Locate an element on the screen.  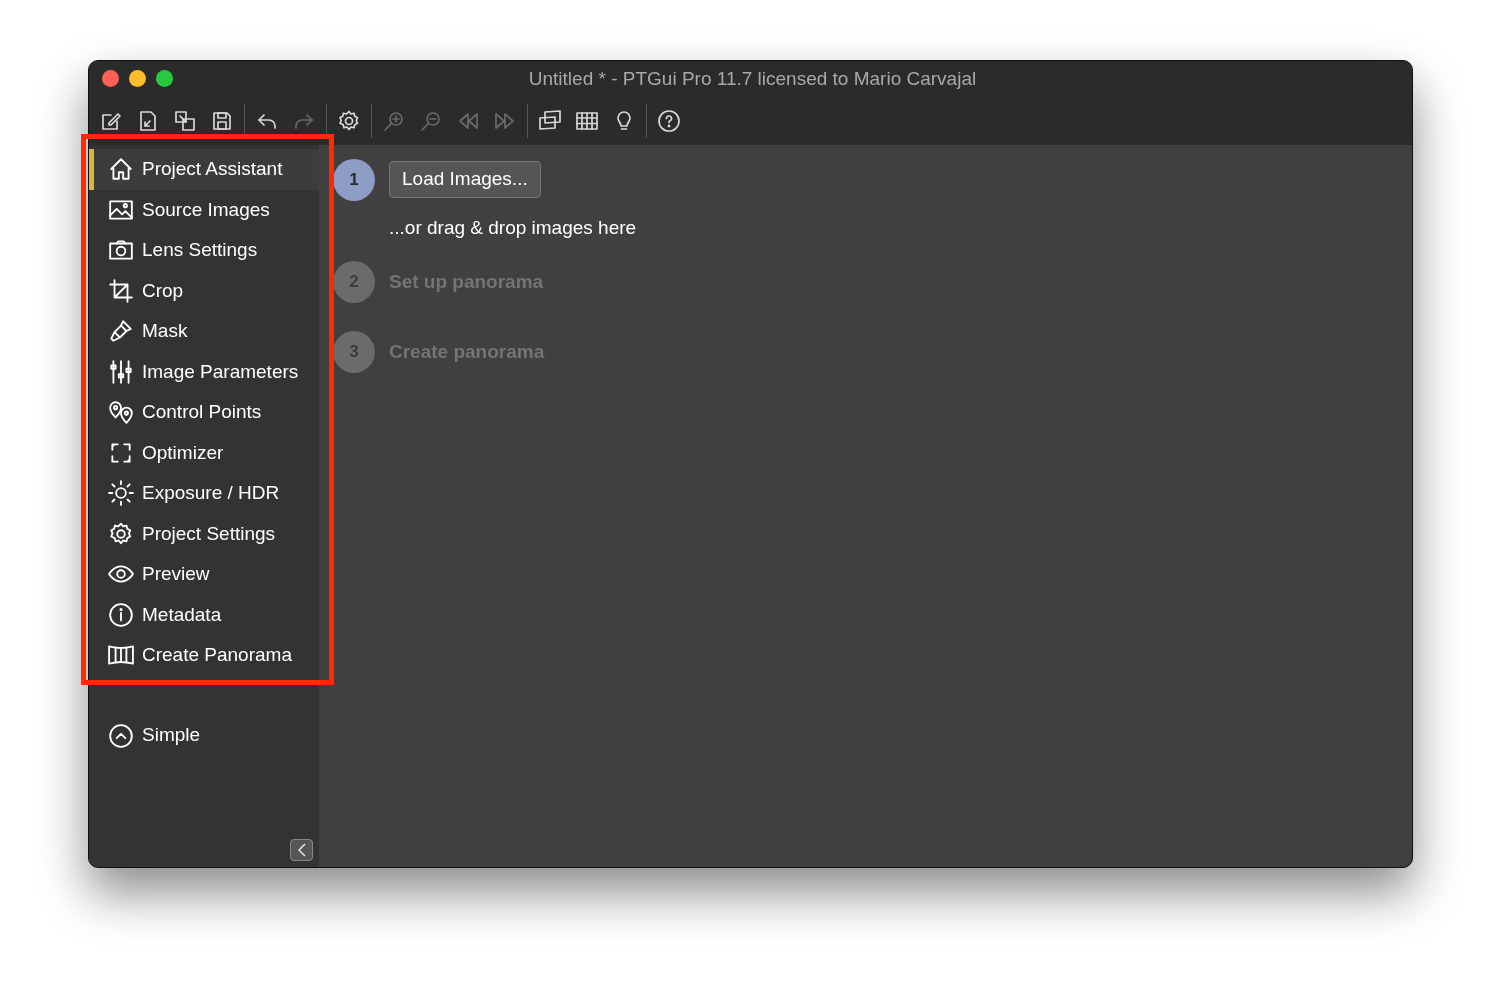
sliders-icon is located at coordinates (121, 371).